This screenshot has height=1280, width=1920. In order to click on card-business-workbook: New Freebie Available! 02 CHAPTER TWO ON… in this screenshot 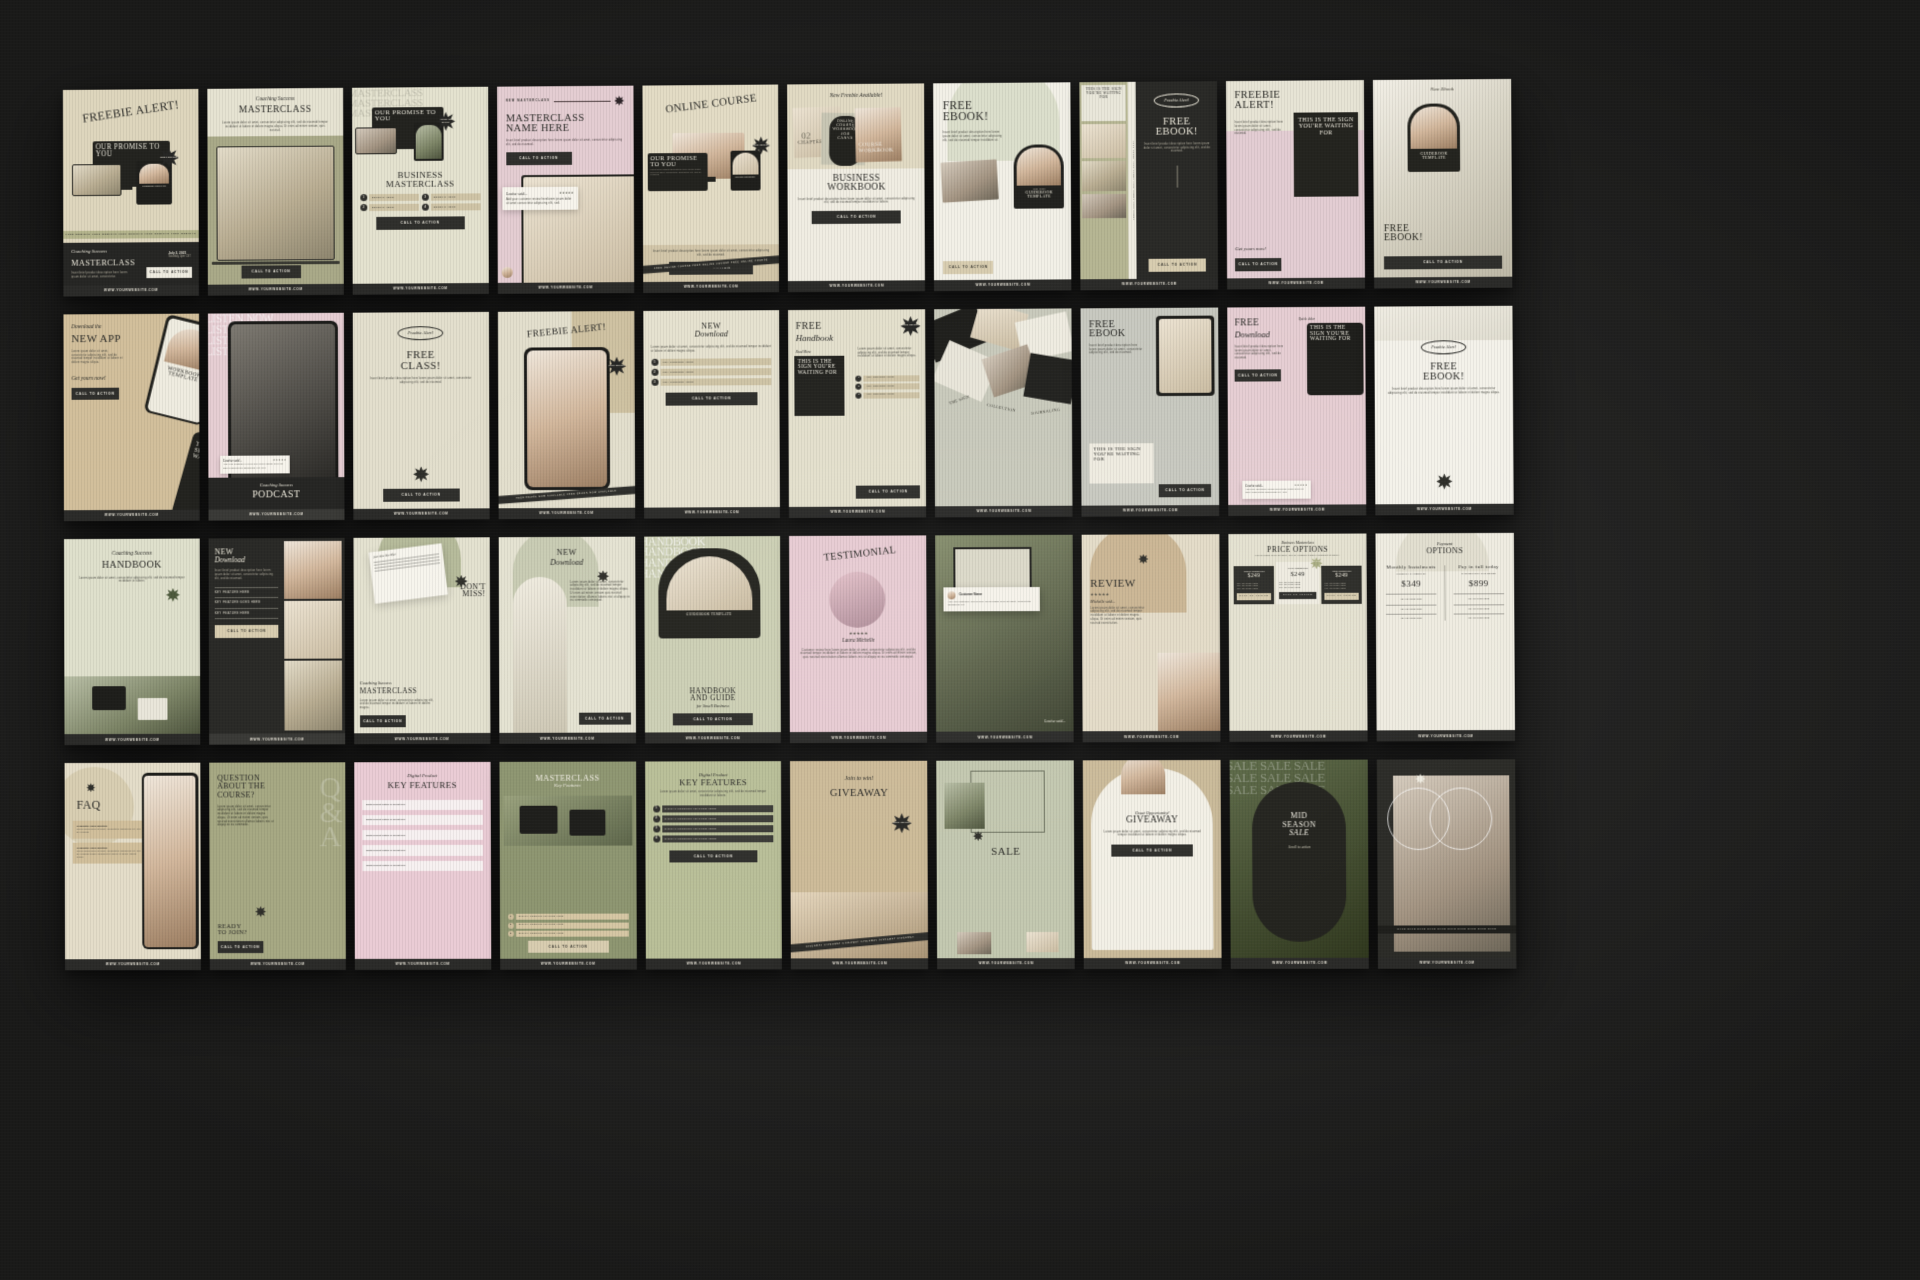, I will do `click(856, 187)`.